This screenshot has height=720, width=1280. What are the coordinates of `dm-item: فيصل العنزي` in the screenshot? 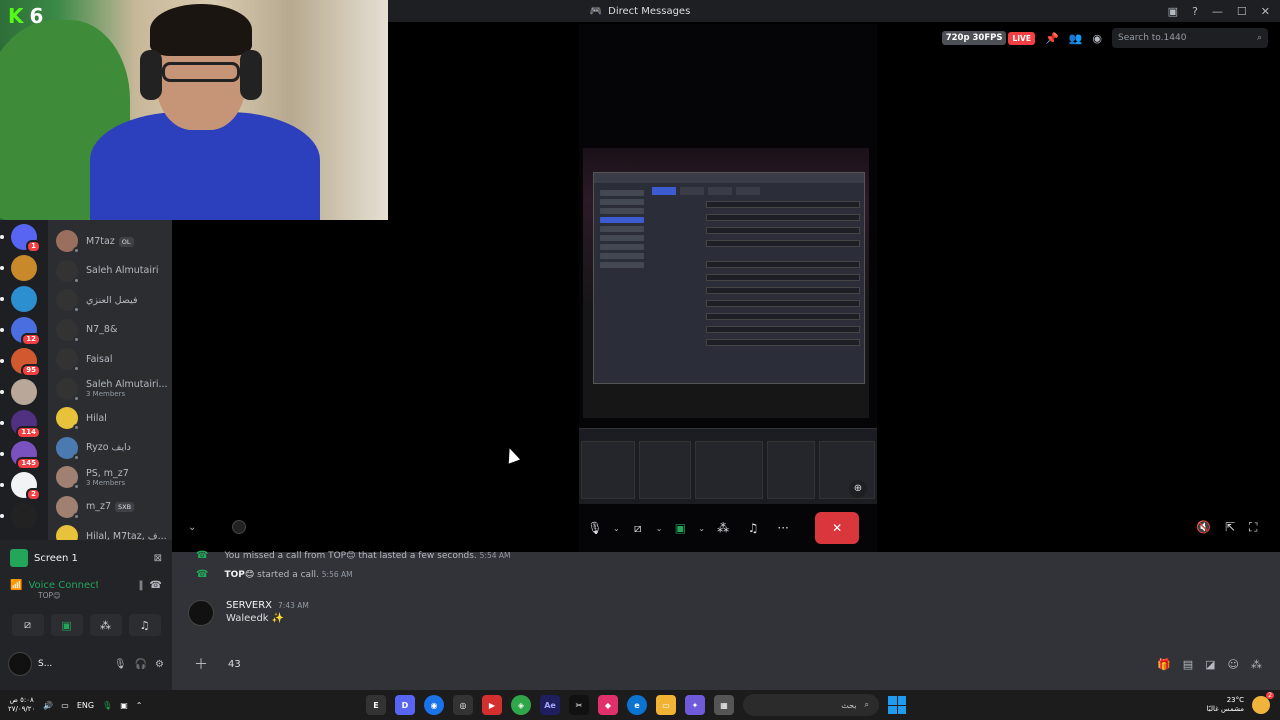 It's located at (113, 300).